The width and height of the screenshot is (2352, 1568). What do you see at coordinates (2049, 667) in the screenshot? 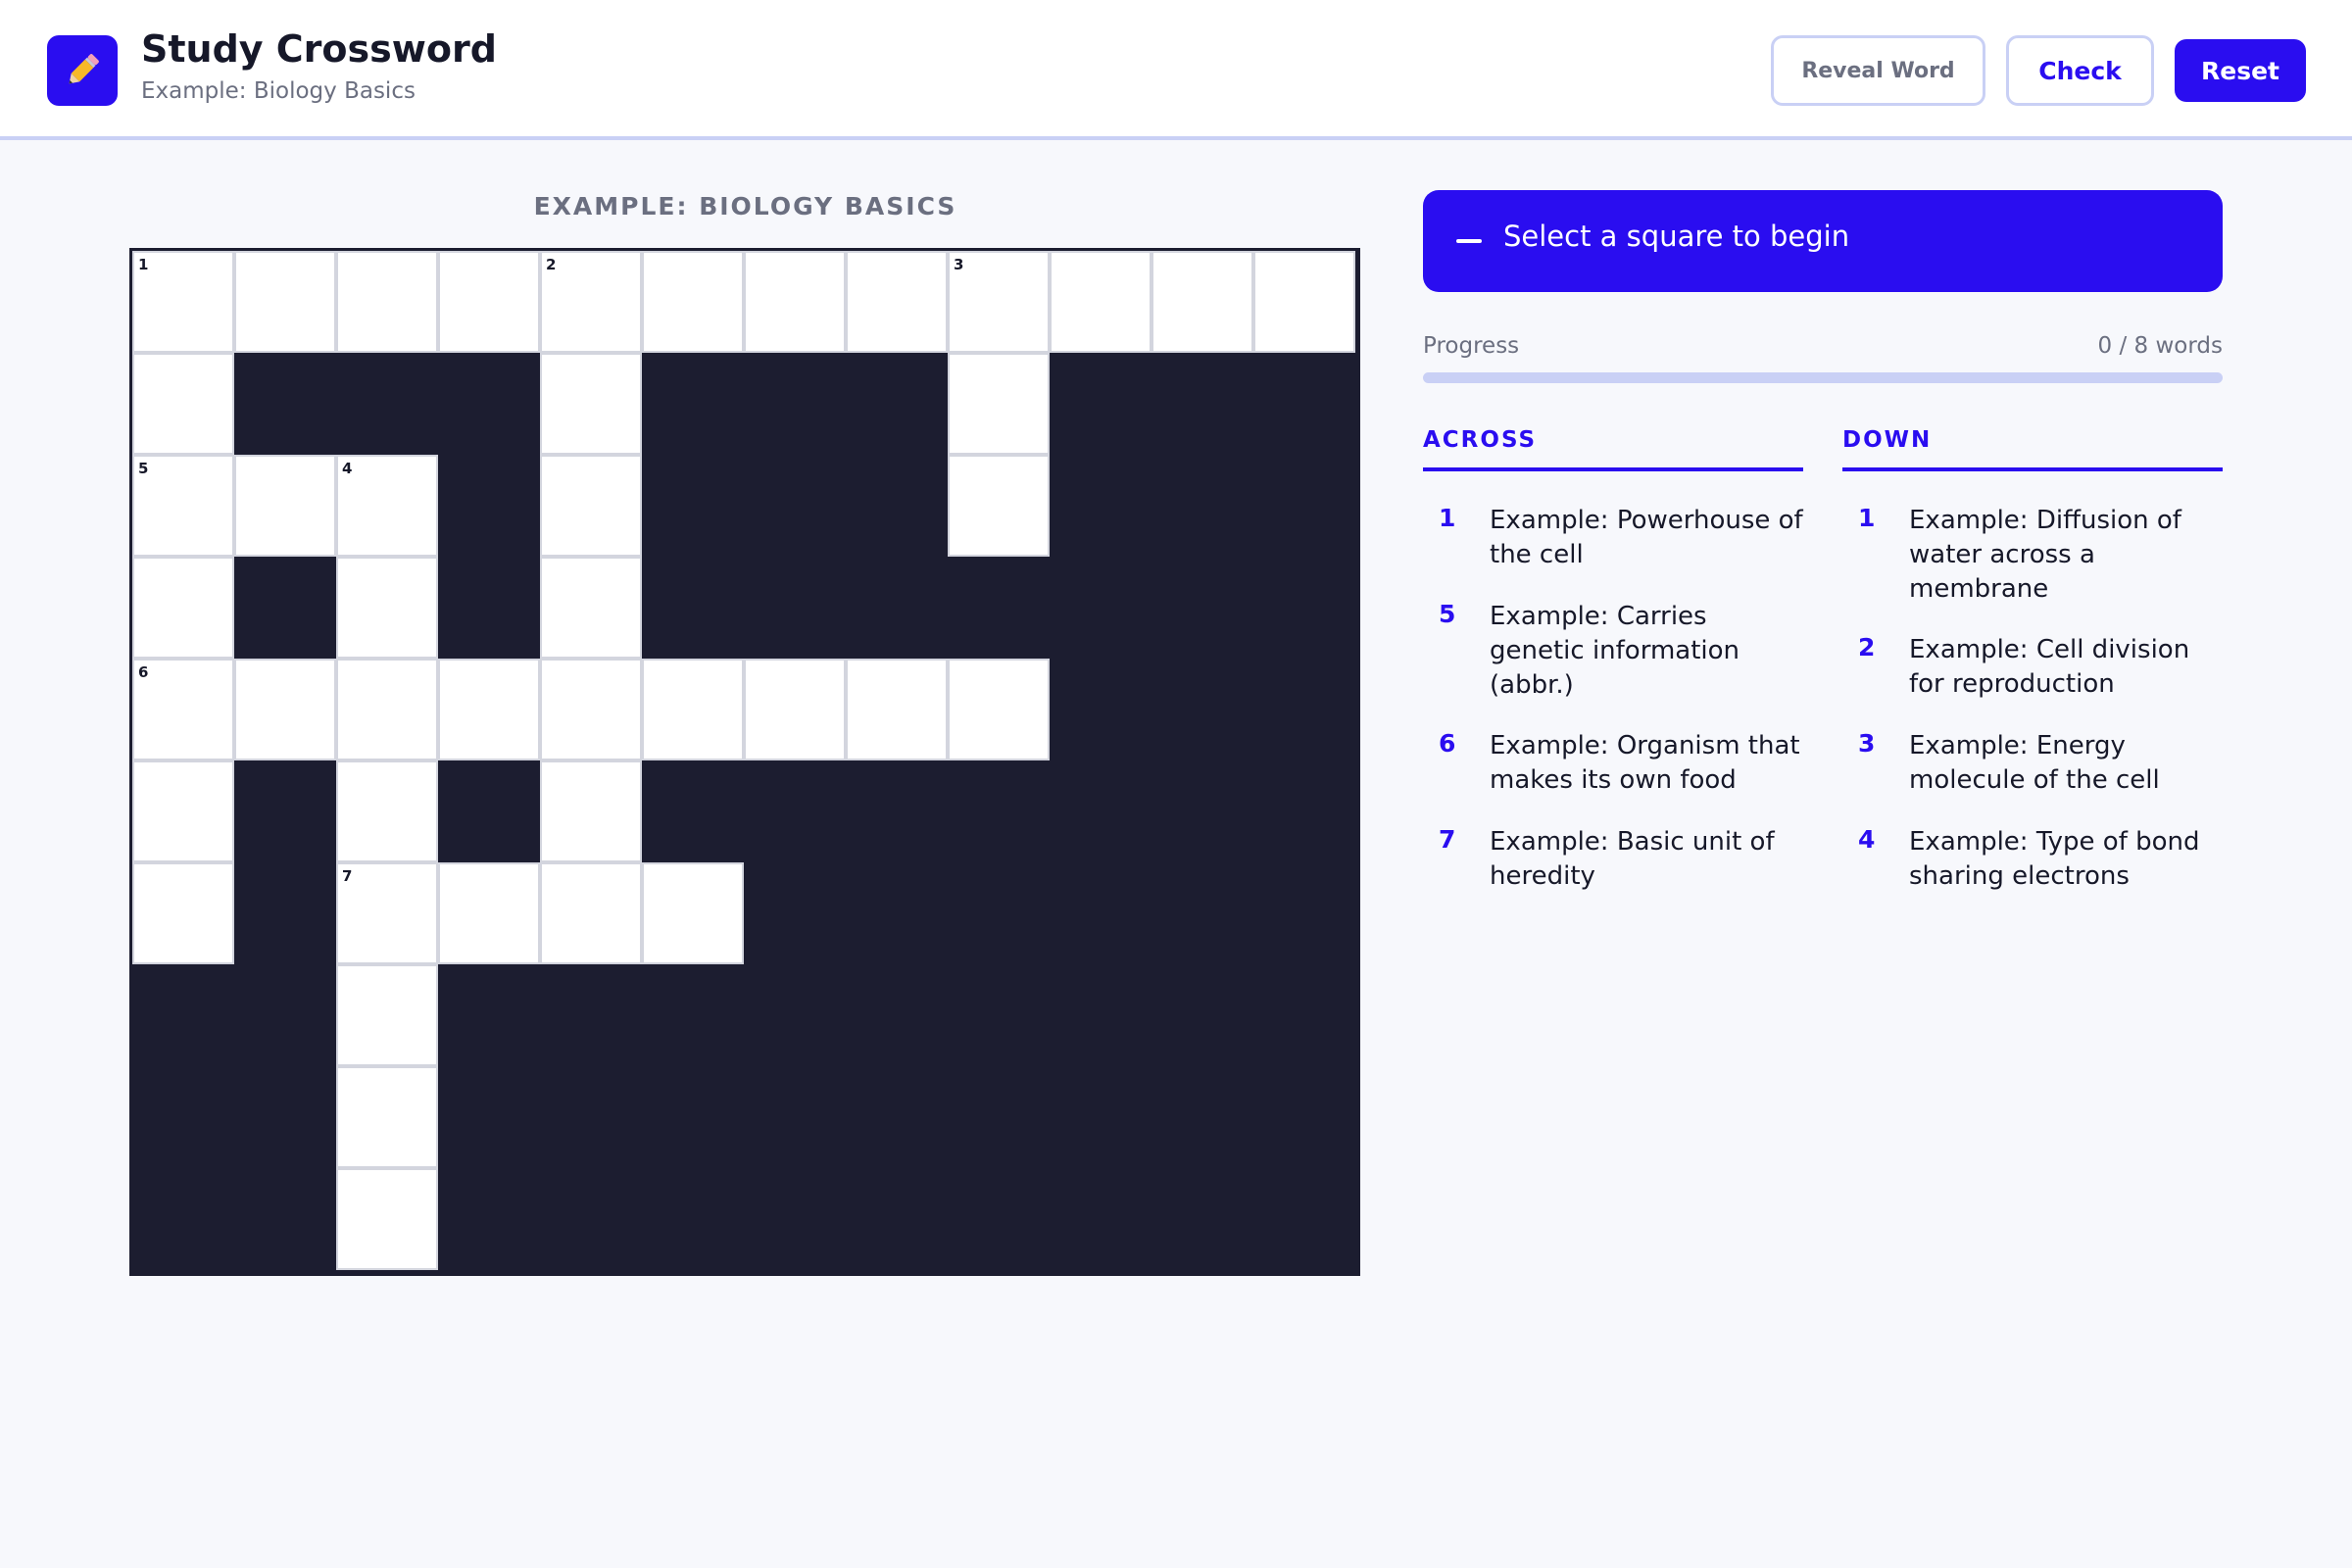
I see `clue-text: Example: Cell division for reproduction` at bounding box center [2049, 667].